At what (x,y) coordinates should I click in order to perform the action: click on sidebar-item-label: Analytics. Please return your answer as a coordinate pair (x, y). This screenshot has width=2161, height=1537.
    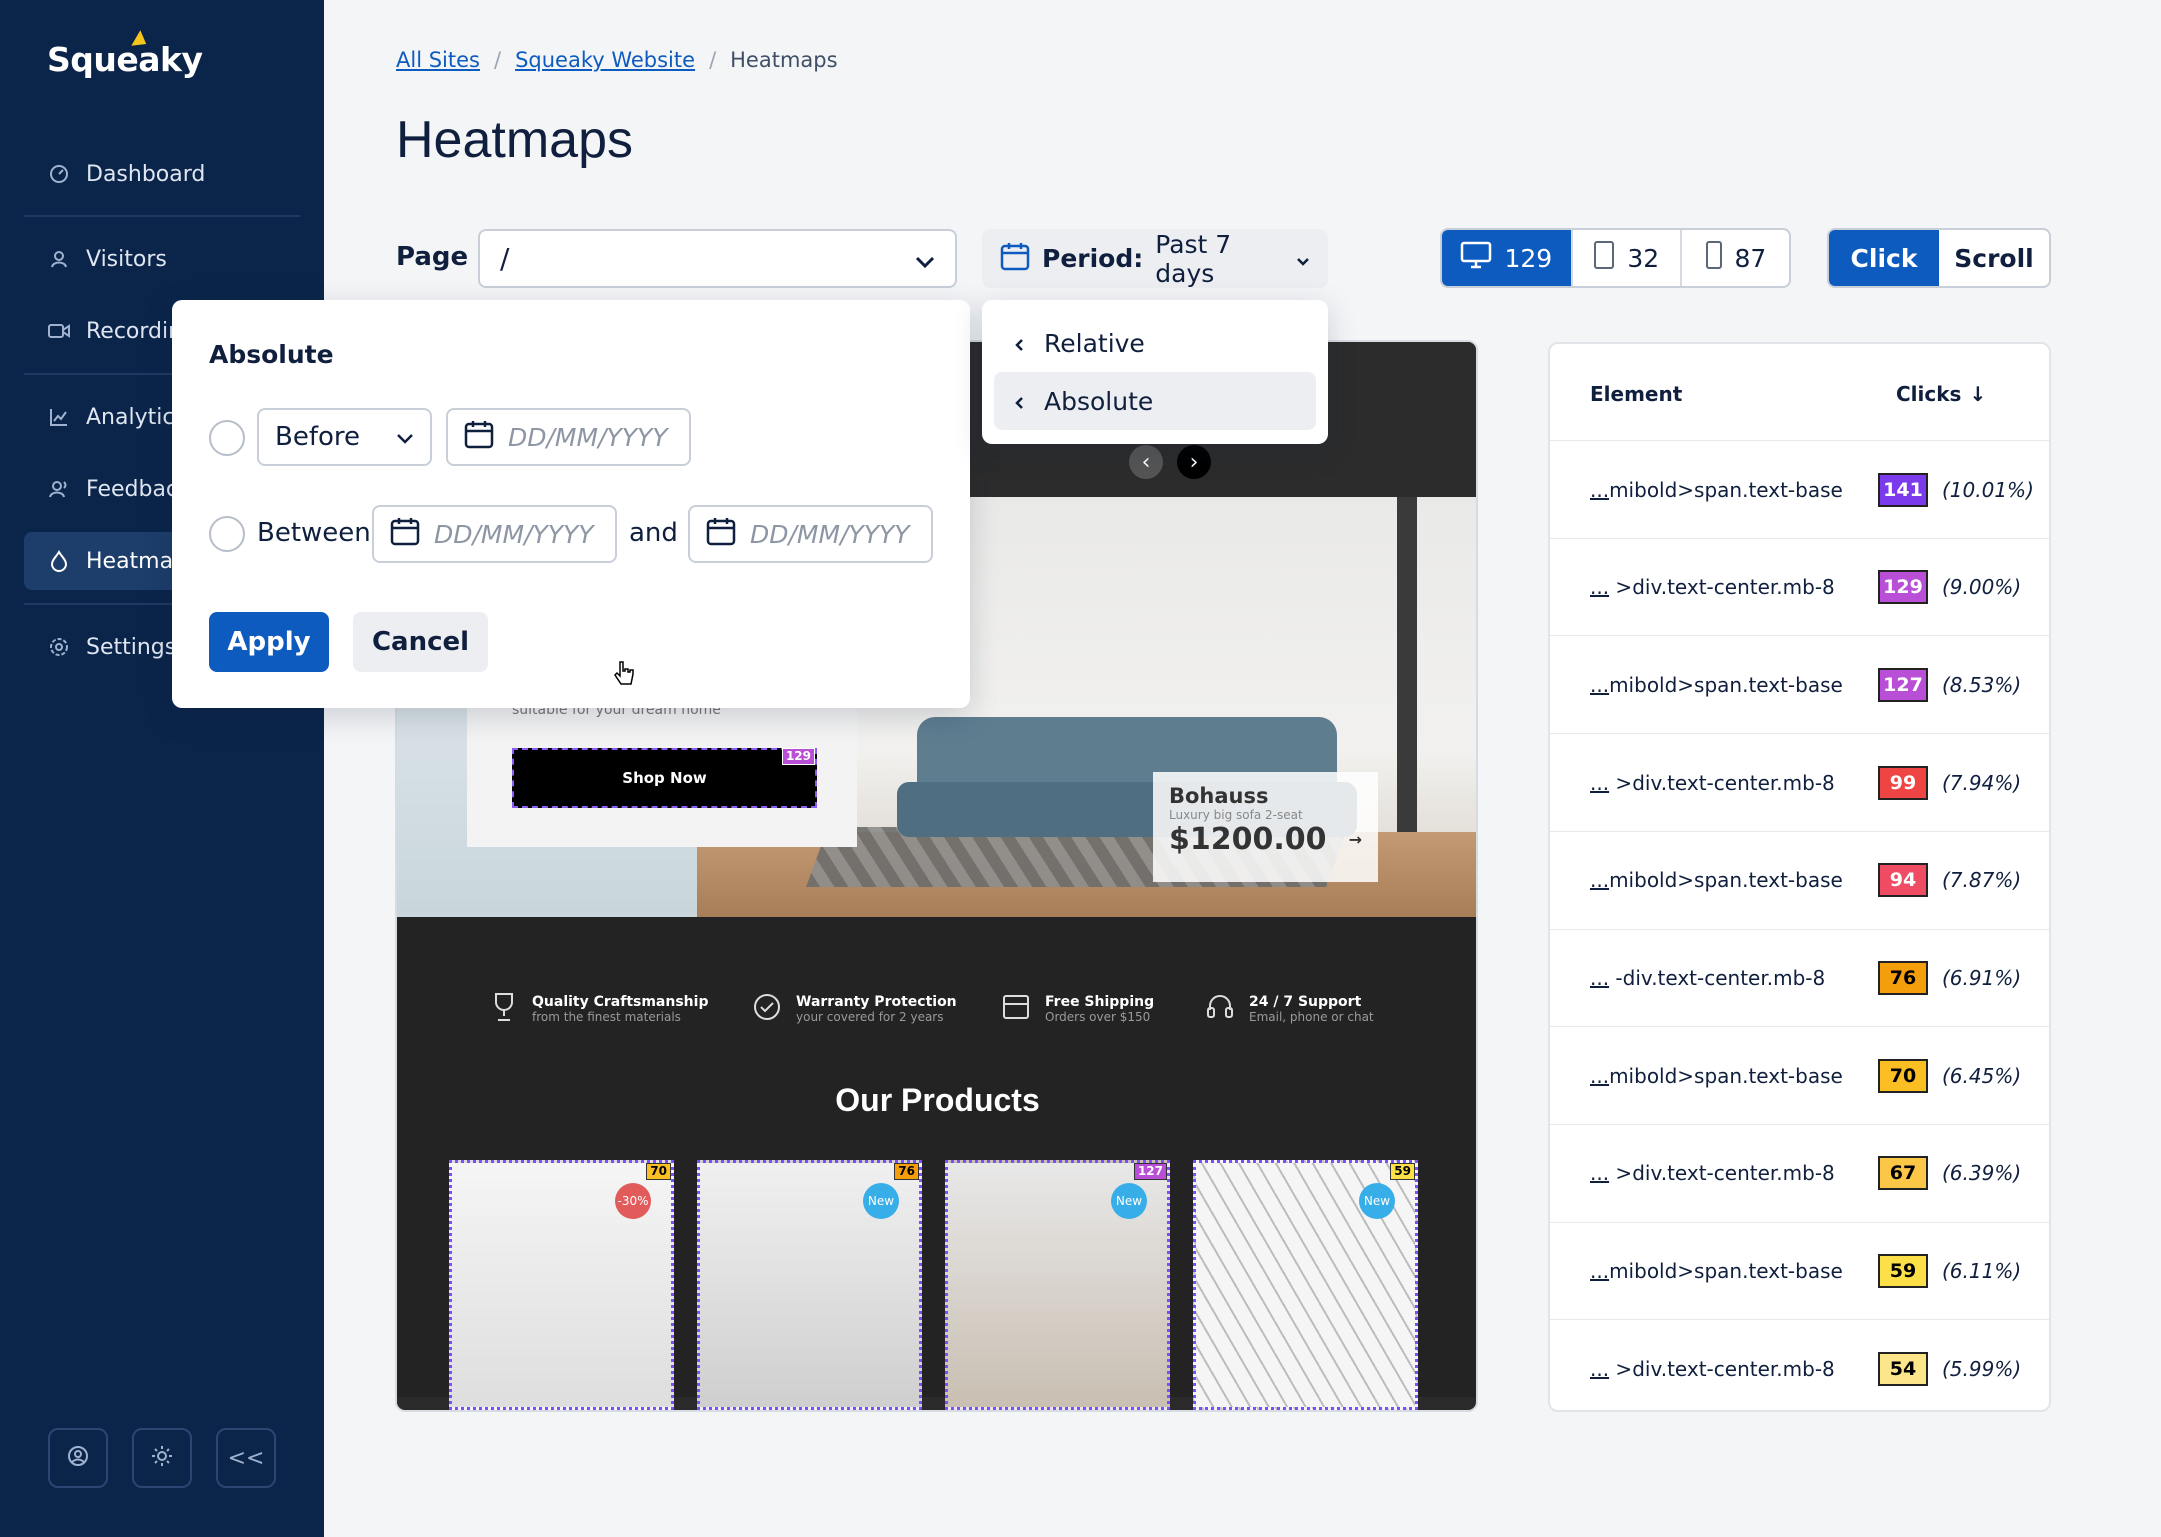
    Looking at the image, I should click on (136, 417).